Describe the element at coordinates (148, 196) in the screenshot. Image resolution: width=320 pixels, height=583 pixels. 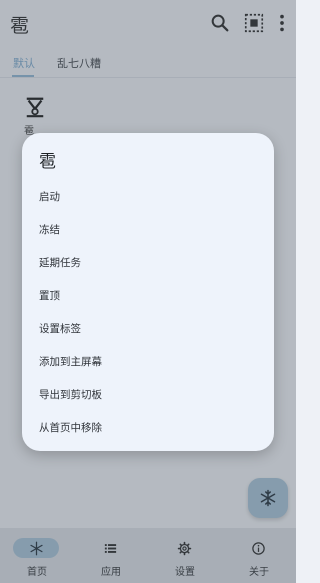
I see `menu-item-launch: 启动` at that location.